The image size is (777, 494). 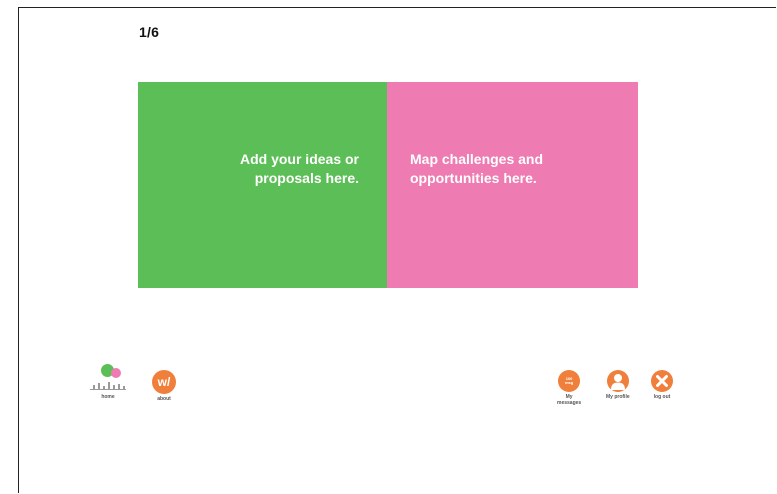 I want to click on about-button: w/ about, so click(x=164, y=386).